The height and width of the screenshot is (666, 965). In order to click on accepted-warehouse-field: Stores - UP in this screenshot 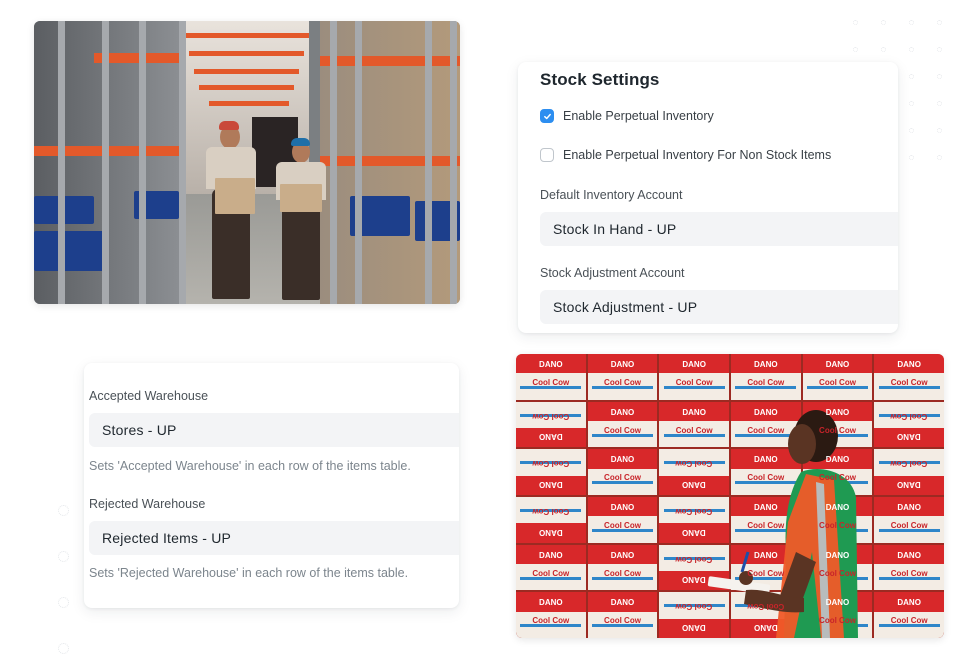, I will do `click(274, 430)`.